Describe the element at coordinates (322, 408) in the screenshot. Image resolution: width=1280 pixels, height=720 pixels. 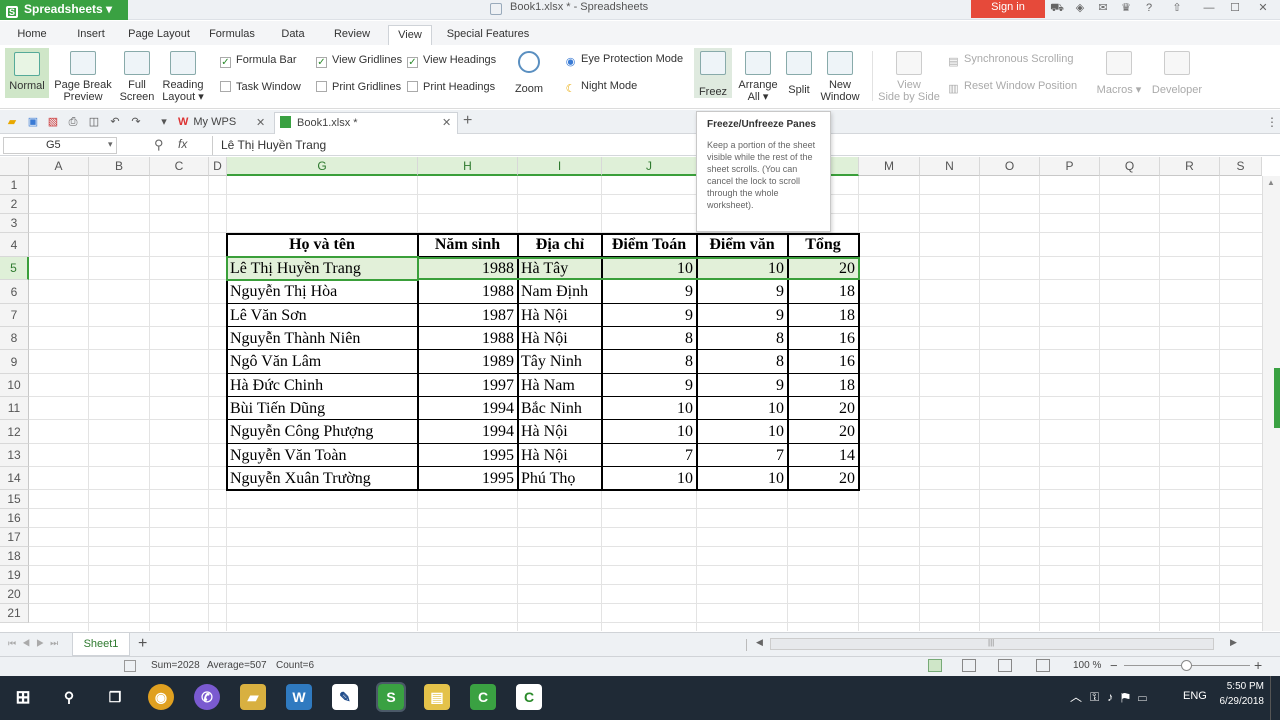
I see `table-cell: Bùi Tiến Dũng` at that location.